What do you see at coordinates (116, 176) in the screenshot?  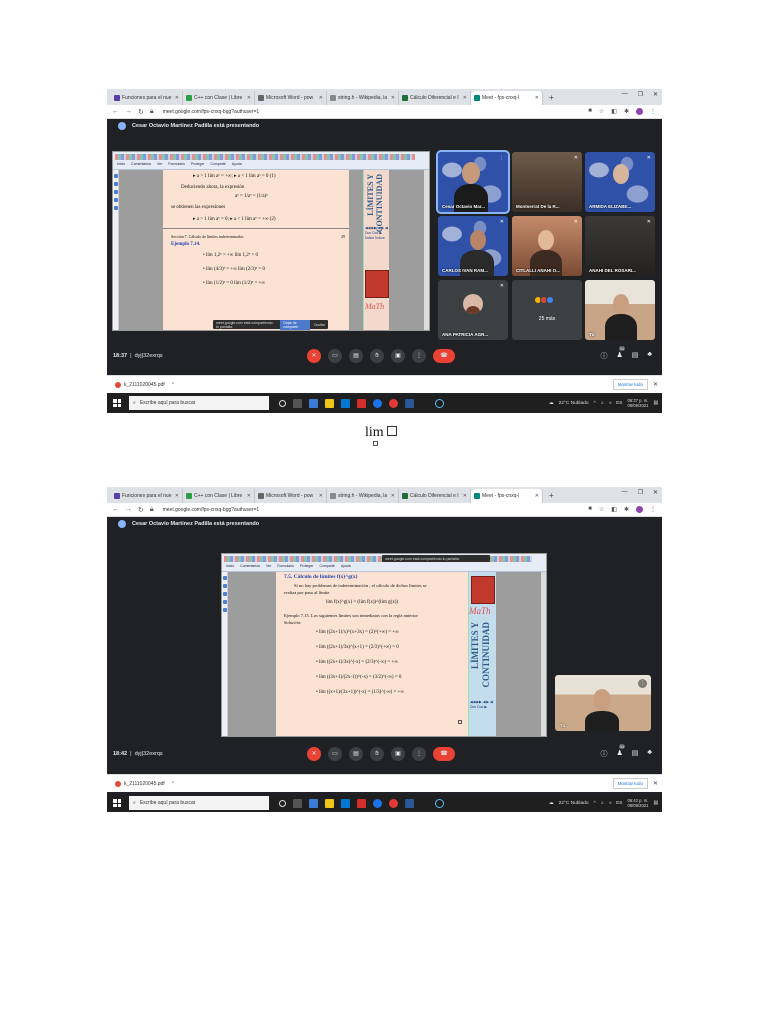 I see `bookmark-icon` at bounding box center [116, 176].